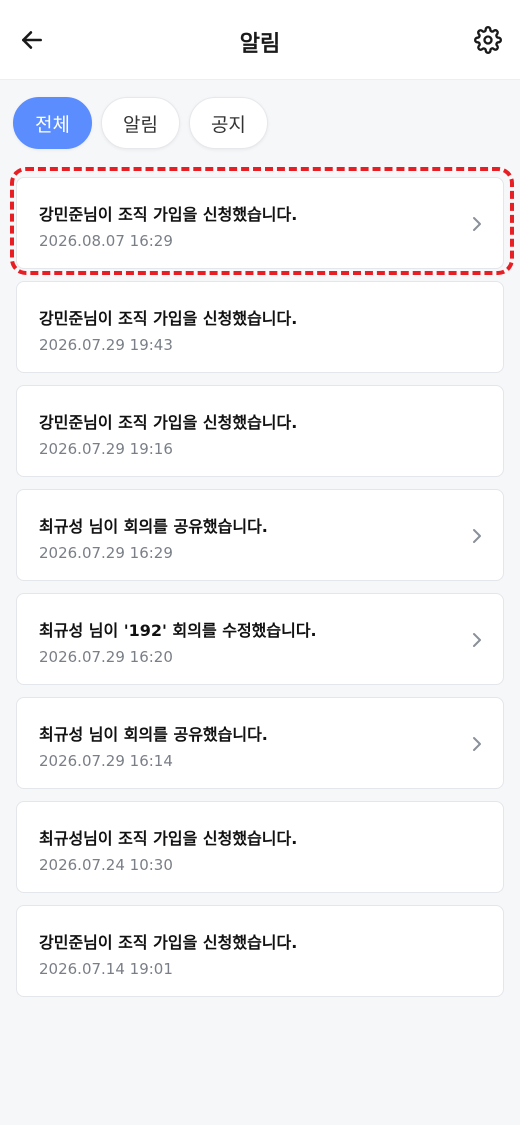 This screenshot has height=1125, width=520. I want to click on tab-all: 전체, so click(52, 123).